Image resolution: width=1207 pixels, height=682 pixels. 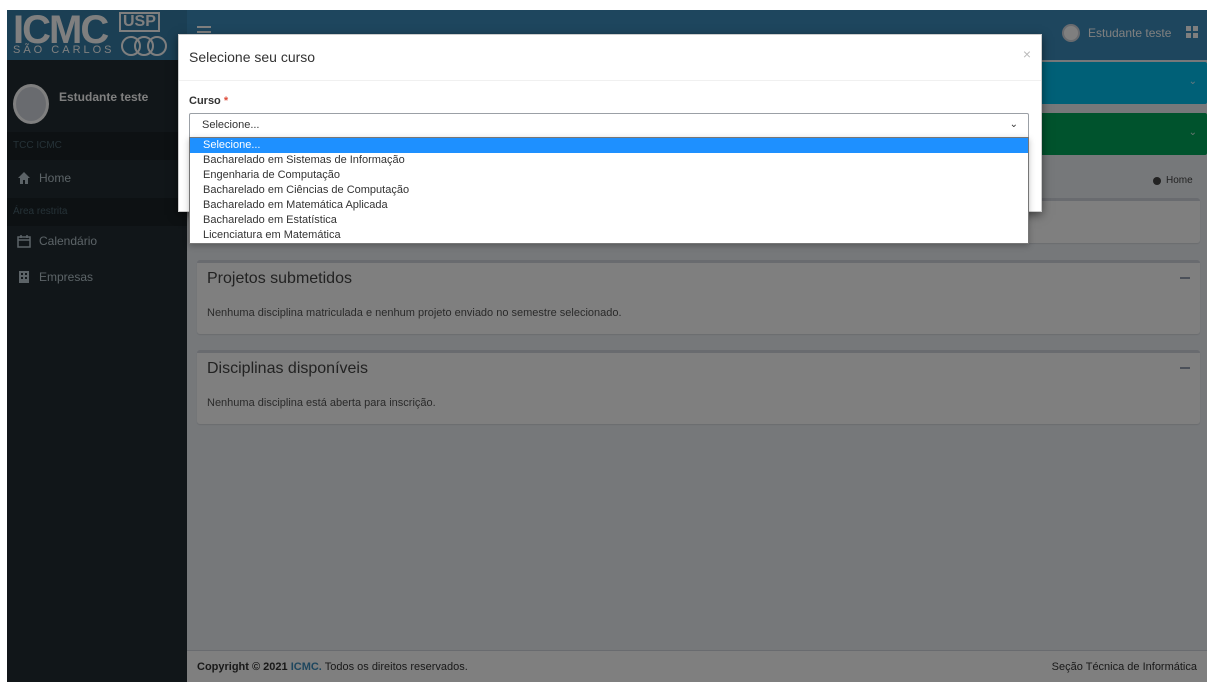 I want to click on dropdown-option: Bacharelado em Sistemas de Informação, so click(x=609, y=160).